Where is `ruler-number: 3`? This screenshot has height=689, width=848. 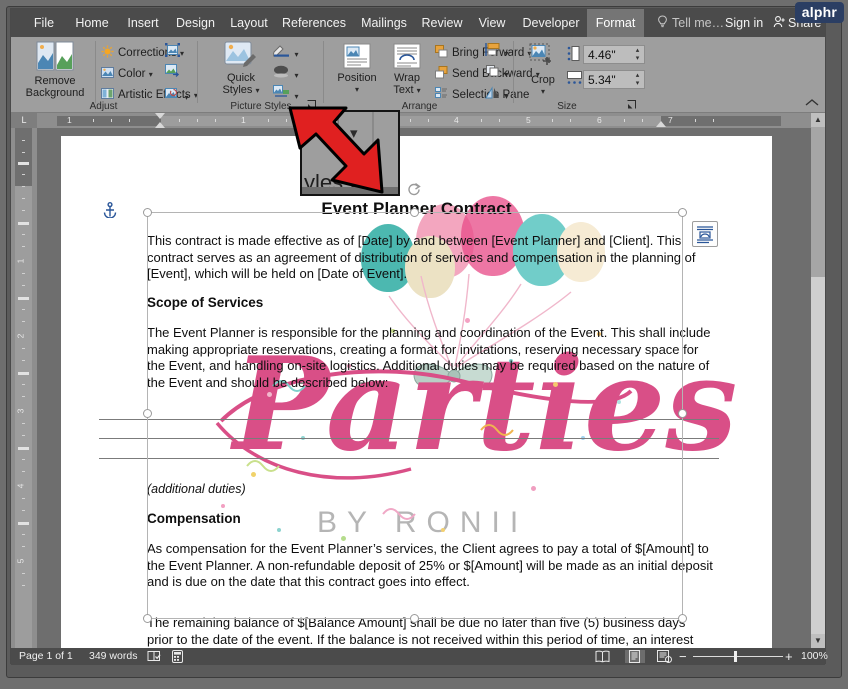 ruler-number: 3 is located at coordinates (20, 411).